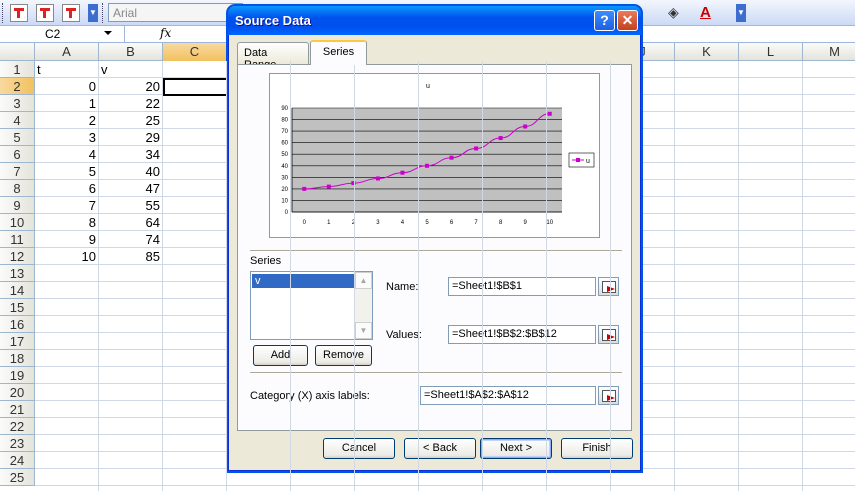  What do you see at coordinates (131, 171) in the screenshot?
I see `cell-b7: 40` at bounding box center [131, 171].